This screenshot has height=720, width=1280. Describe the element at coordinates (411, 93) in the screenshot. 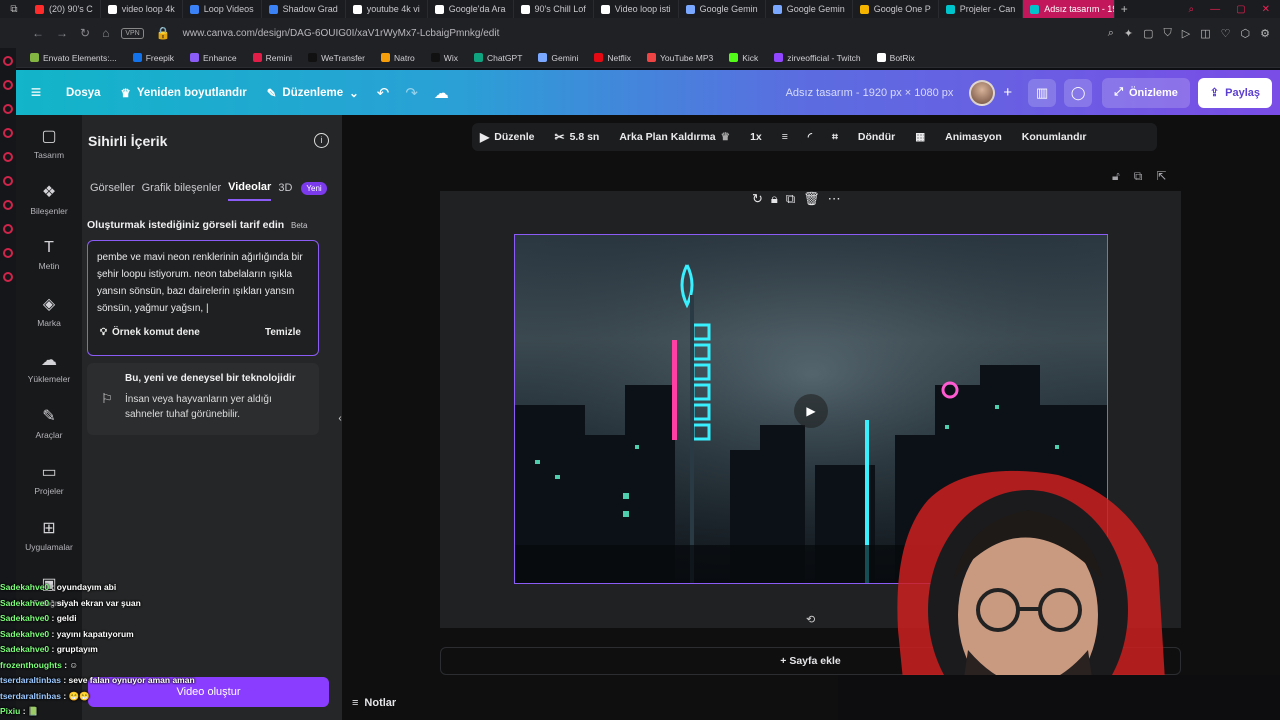

I see `redo-icon: ↷` at that location.